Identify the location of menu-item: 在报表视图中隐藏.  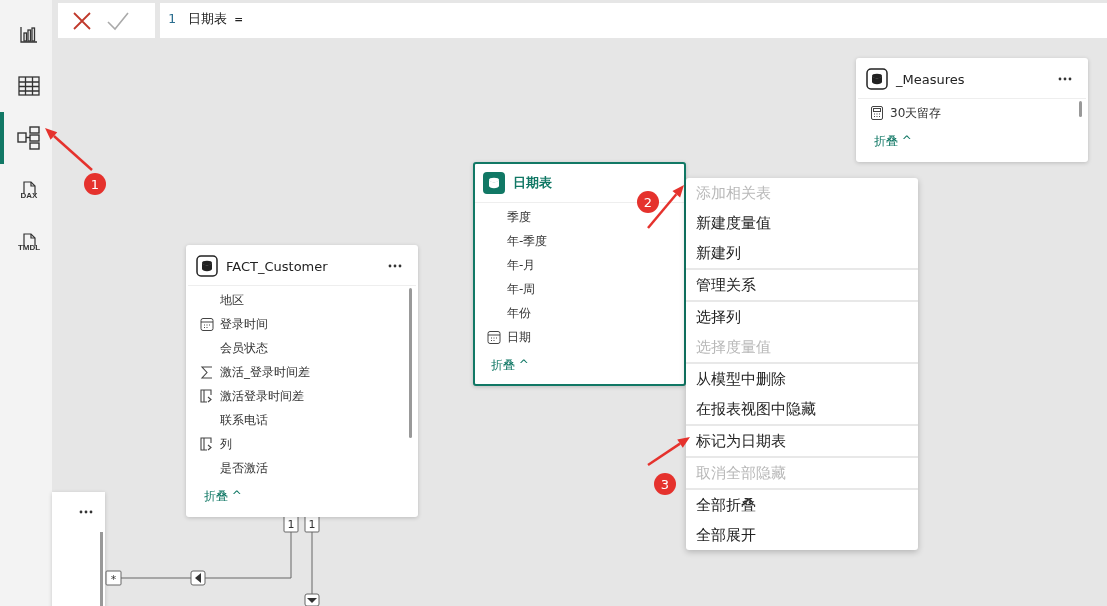
(802, 409).